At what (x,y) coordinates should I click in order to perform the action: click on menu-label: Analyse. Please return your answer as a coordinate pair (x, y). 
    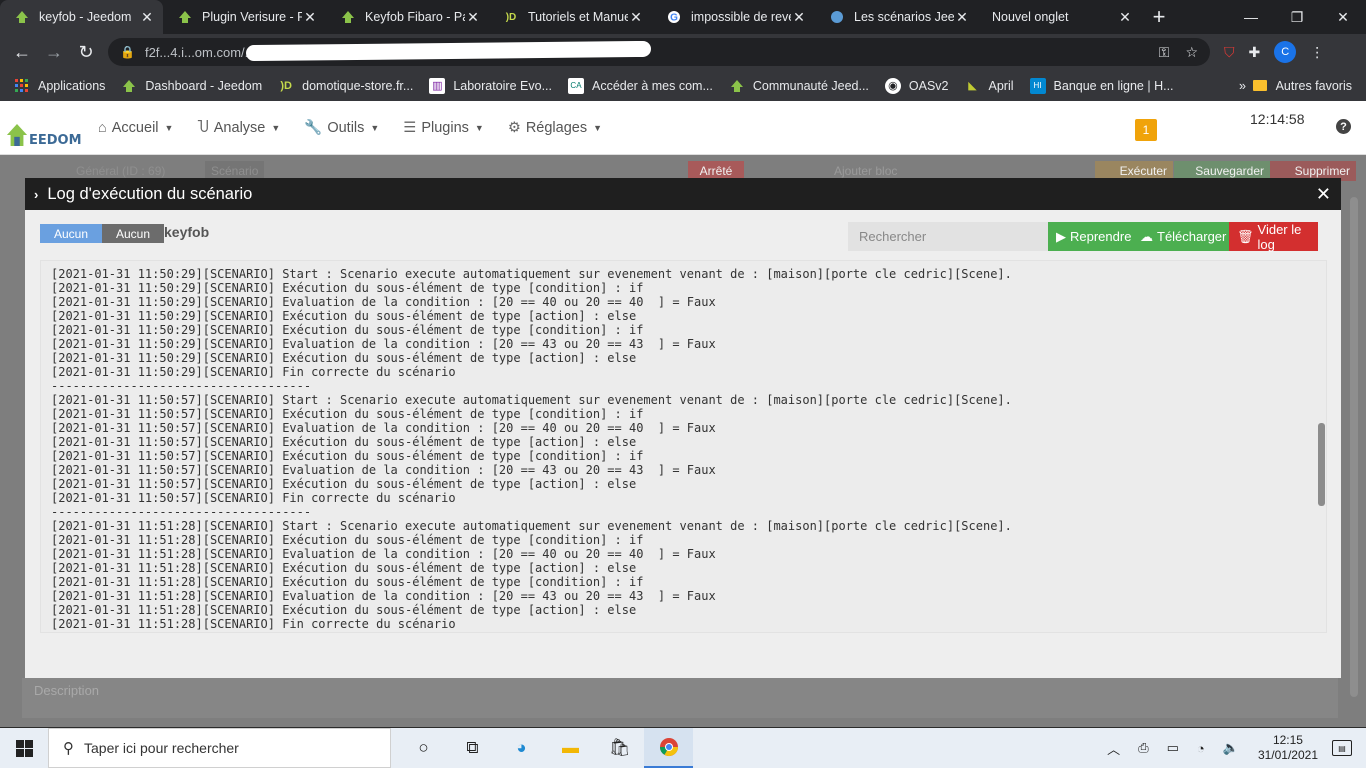
    Looking at the image, I should click on (239, 127).